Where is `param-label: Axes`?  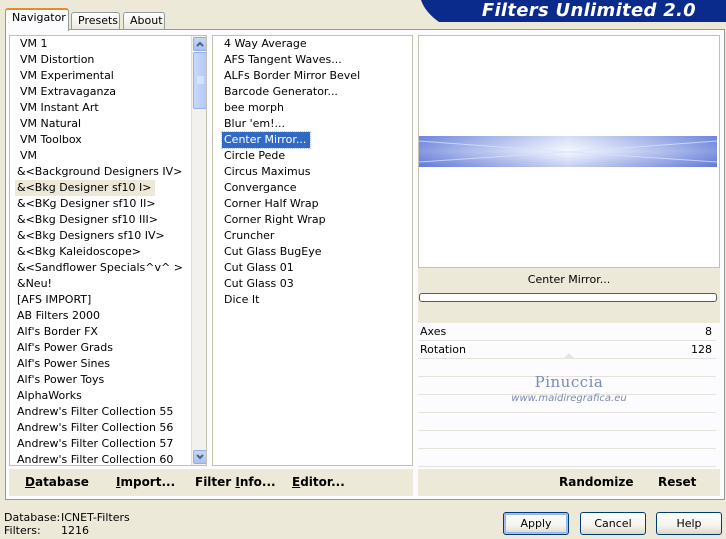
param-label: Axes is located at coordinates (433, 331).